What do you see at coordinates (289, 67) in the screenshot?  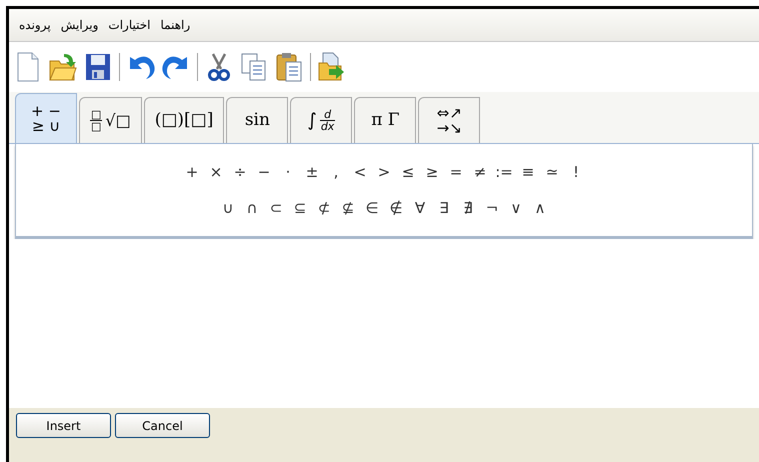 I see `clipboard-icon` at bounding box center [289, 67].